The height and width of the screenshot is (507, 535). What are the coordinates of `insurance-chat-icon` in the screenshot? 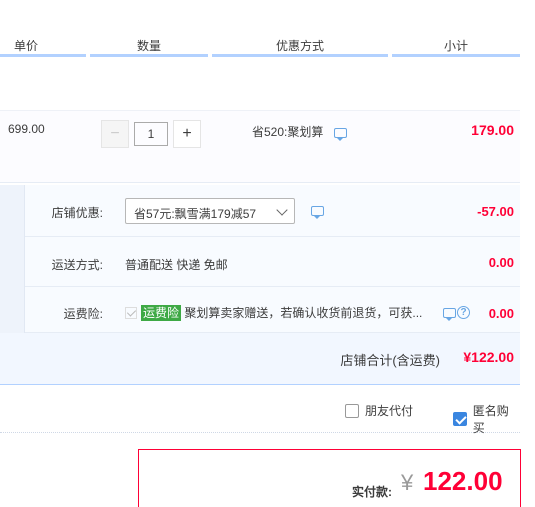 It's located at (449, 314).